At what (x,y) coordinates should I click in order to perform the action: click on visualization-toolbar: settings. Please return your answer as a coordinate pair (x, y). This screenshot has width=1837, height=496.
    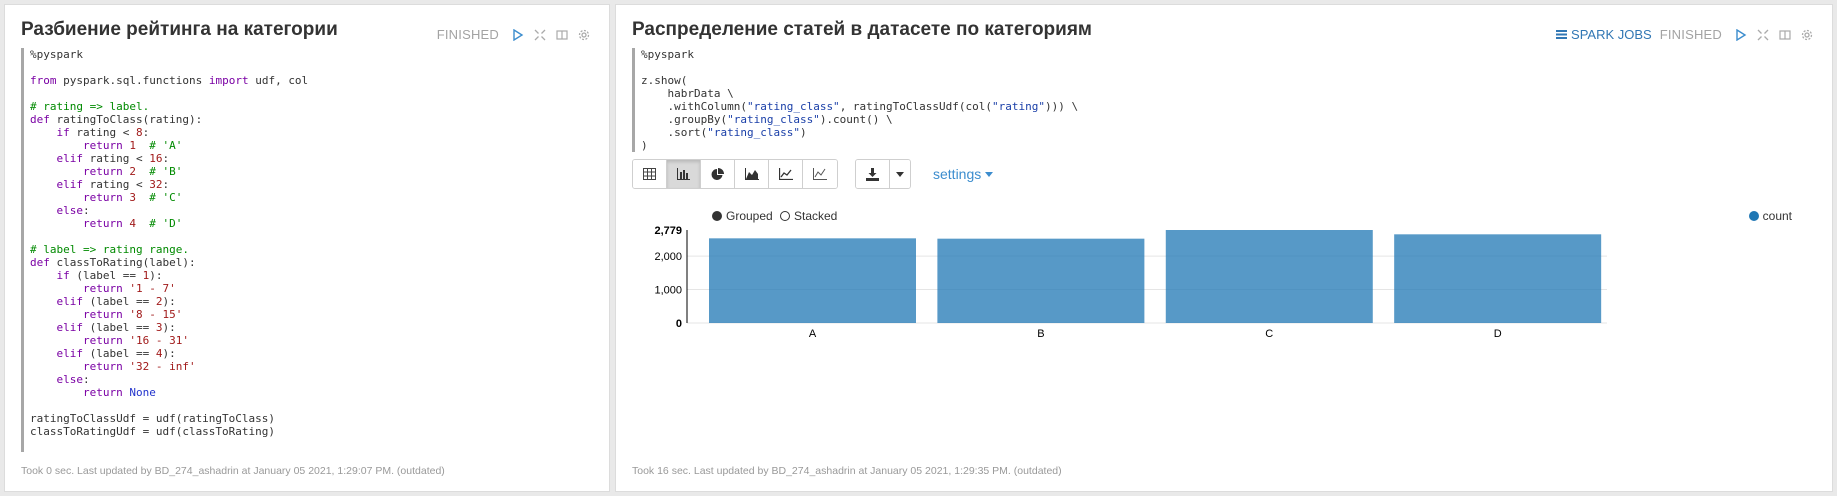
    Looking at the image, I should click on (813, 174).